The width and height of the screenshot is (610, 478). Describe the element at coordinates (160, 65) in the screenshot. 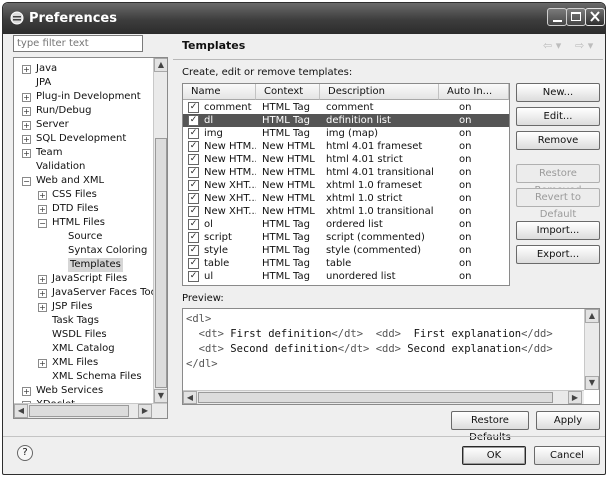

I see `scroll-up-icon: ▲` at that location.